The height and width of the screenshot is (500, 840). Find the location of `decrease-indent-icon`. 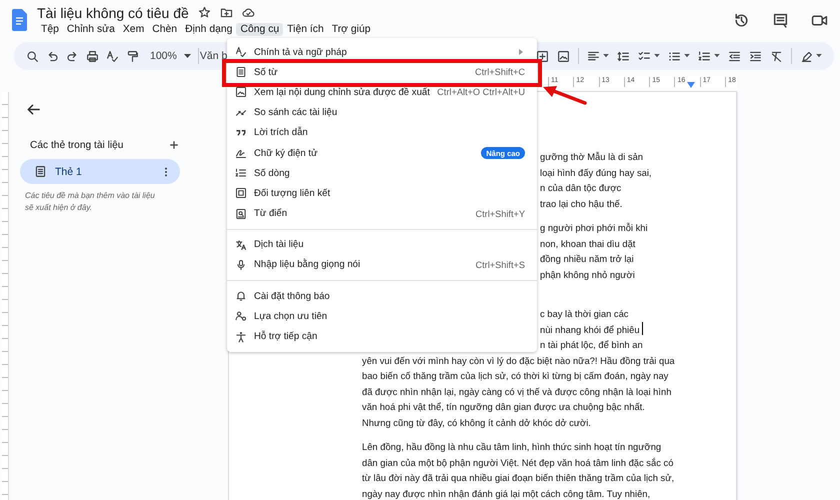

decrease-indent-icon is located at coordinates (735, 56).